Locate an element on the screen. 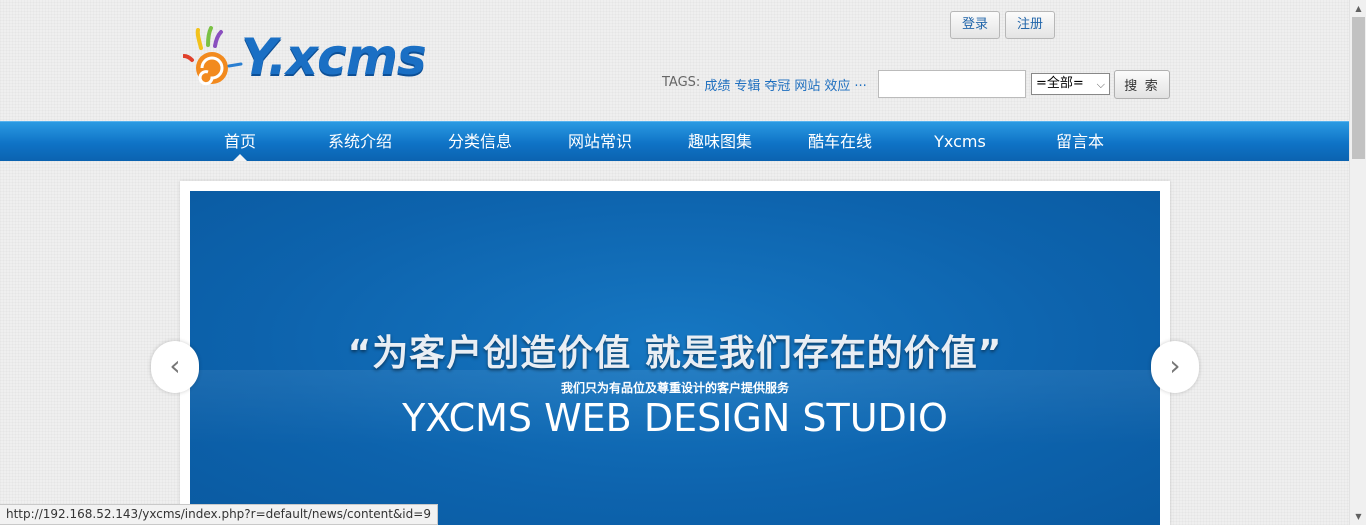 The height and width of the screenshot is (525, 1366). nav-item-web-knowledge: 网站常识 is located at coordinates (600, 141).